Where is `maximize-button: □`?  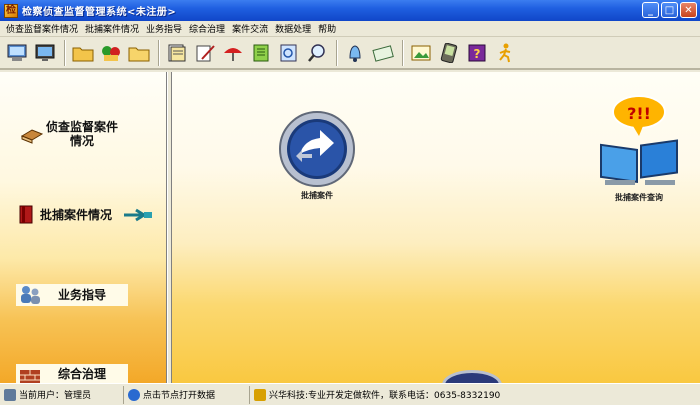
maximize-button: □ is located at coordinates (669, 10).